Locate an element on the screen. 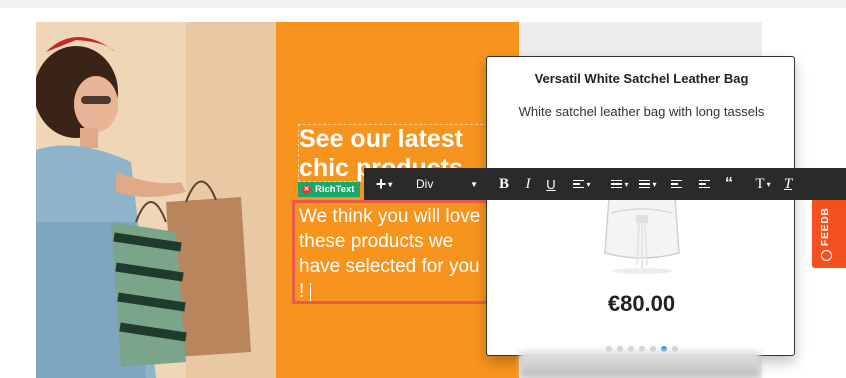 The image size is (846, 378). card-shadow is located at coordinates (640, 364).